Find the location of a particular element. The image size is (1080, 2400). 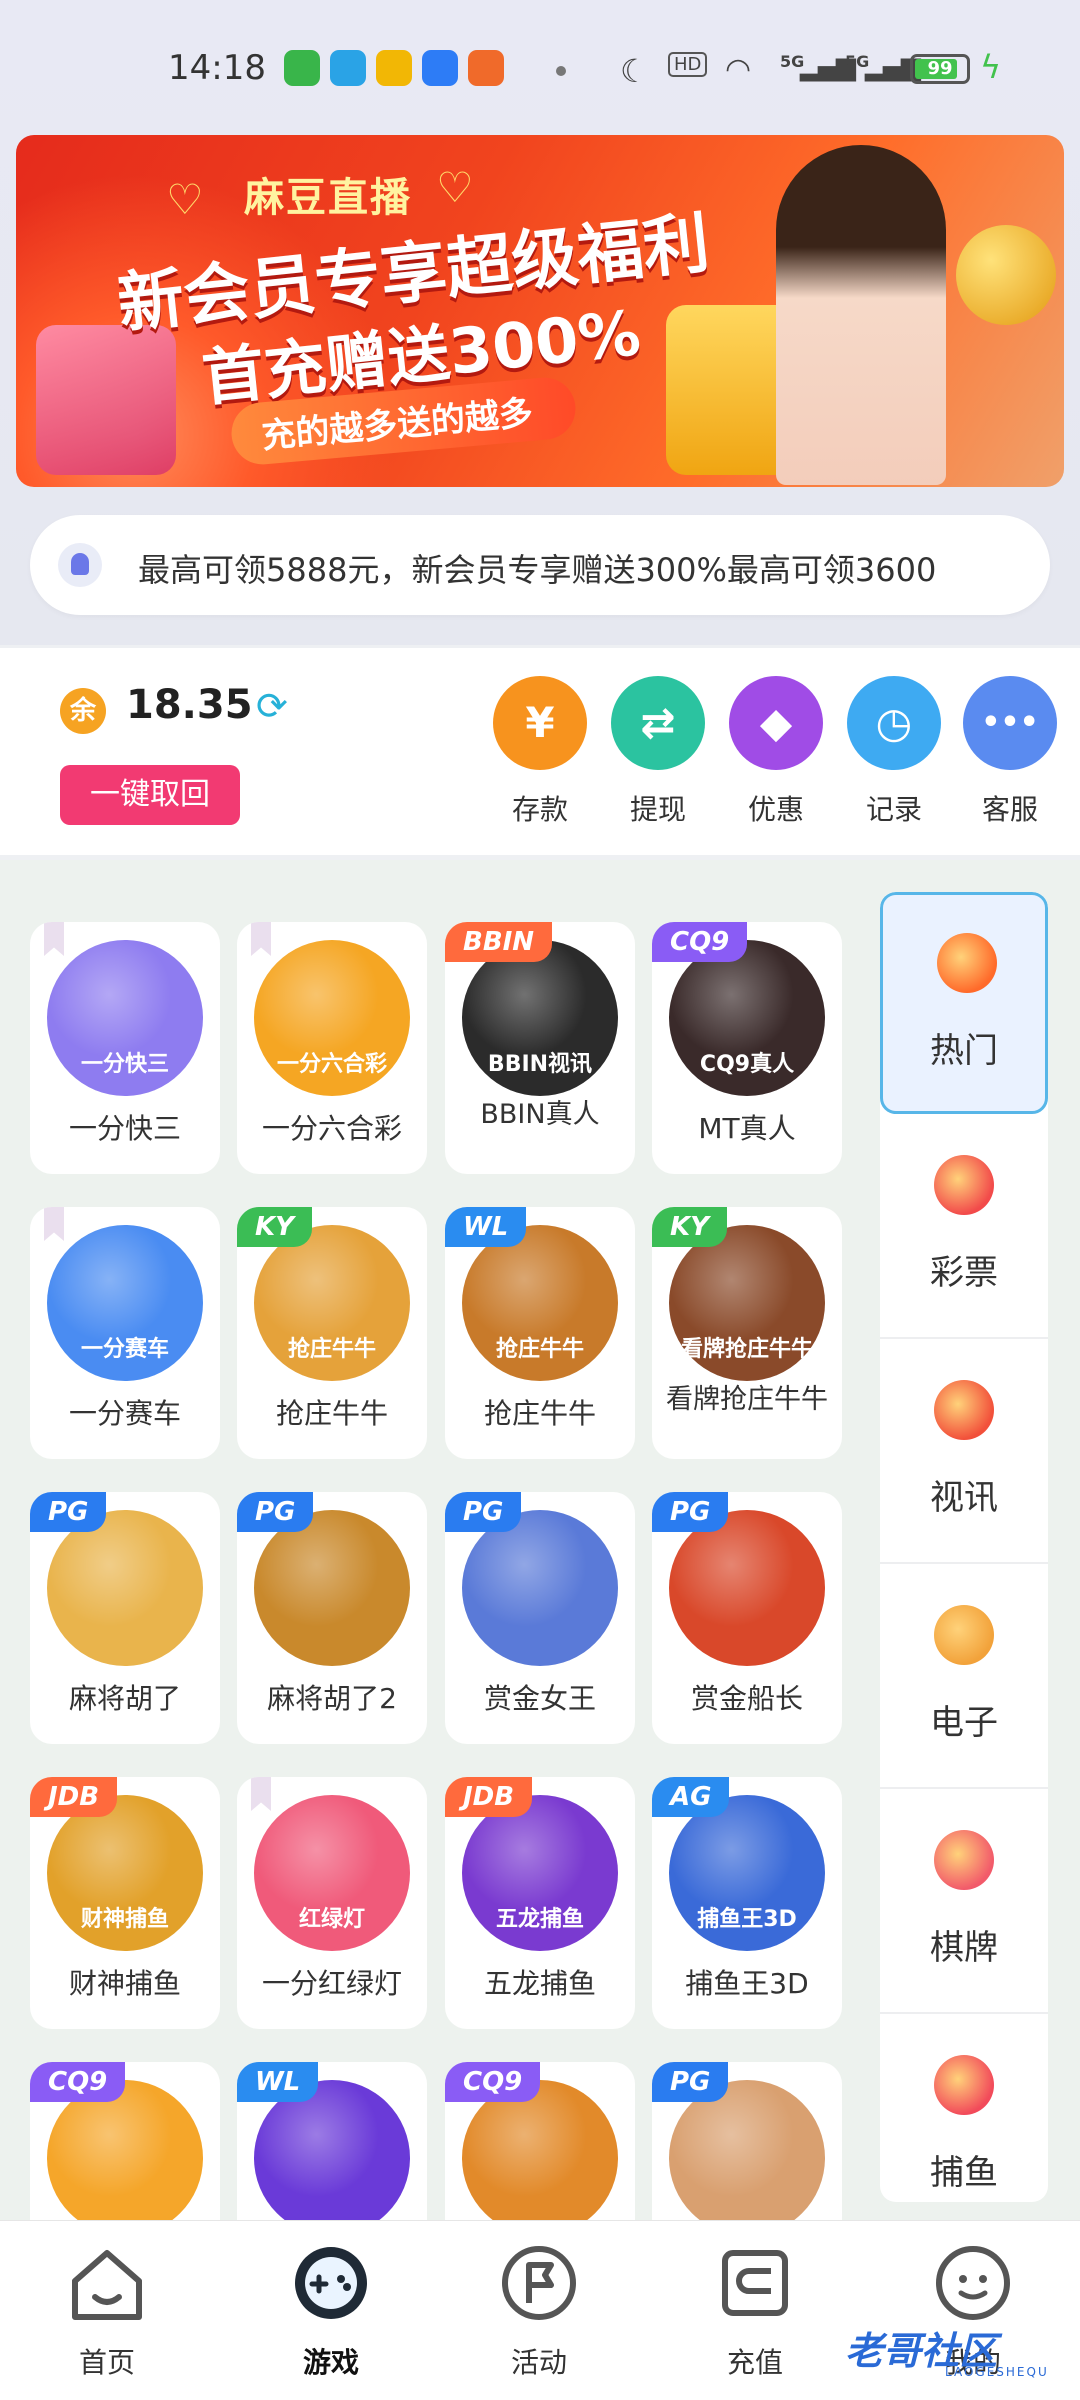

category-2: 视讯 is located at coordinates (964, 1453).